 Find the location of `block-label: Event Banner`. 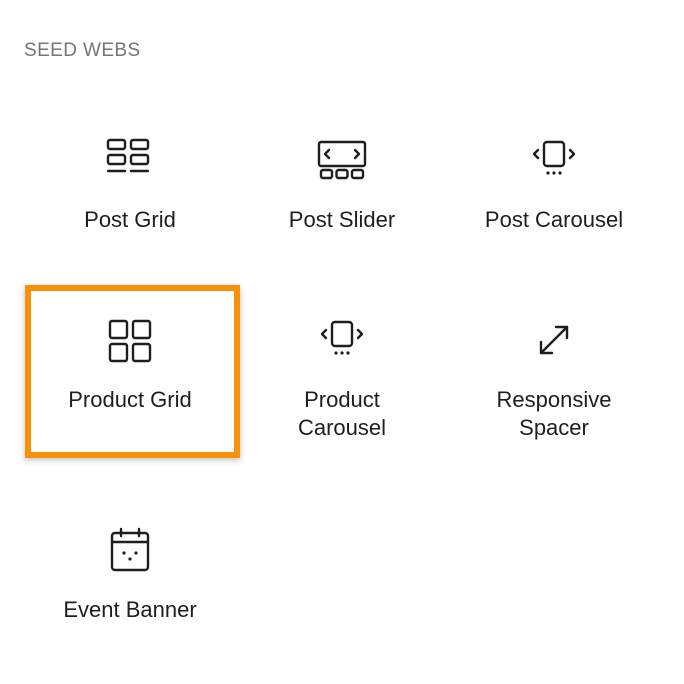

block-label: Event Banner is located at coordinates (130, 609).